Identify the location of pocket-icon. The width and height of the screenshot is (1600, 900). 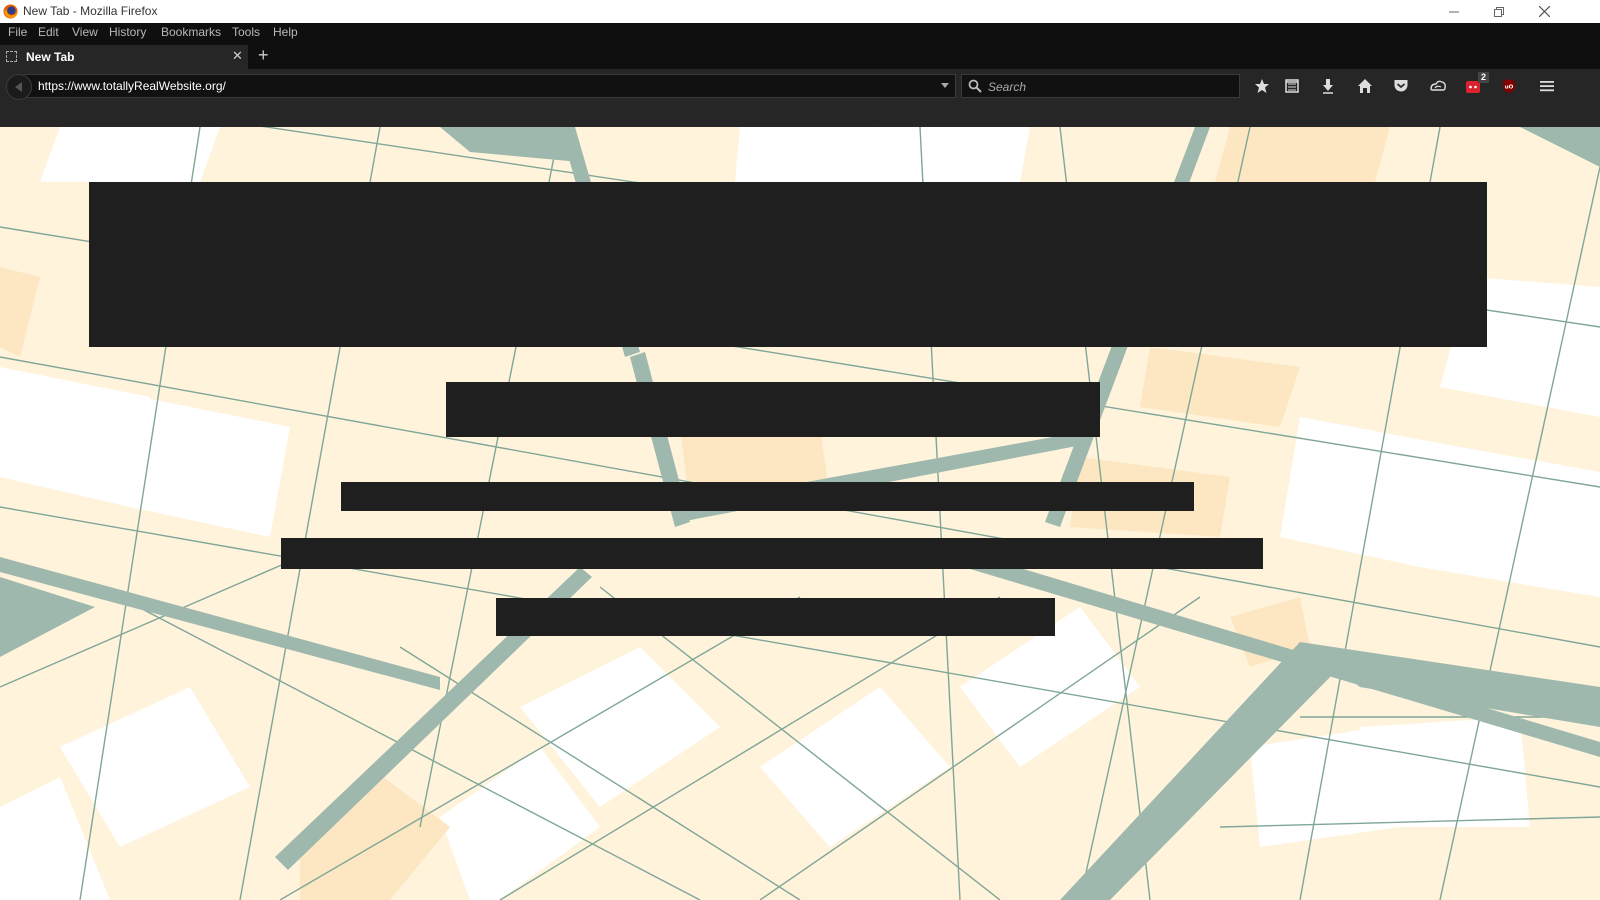
(1401, 86).